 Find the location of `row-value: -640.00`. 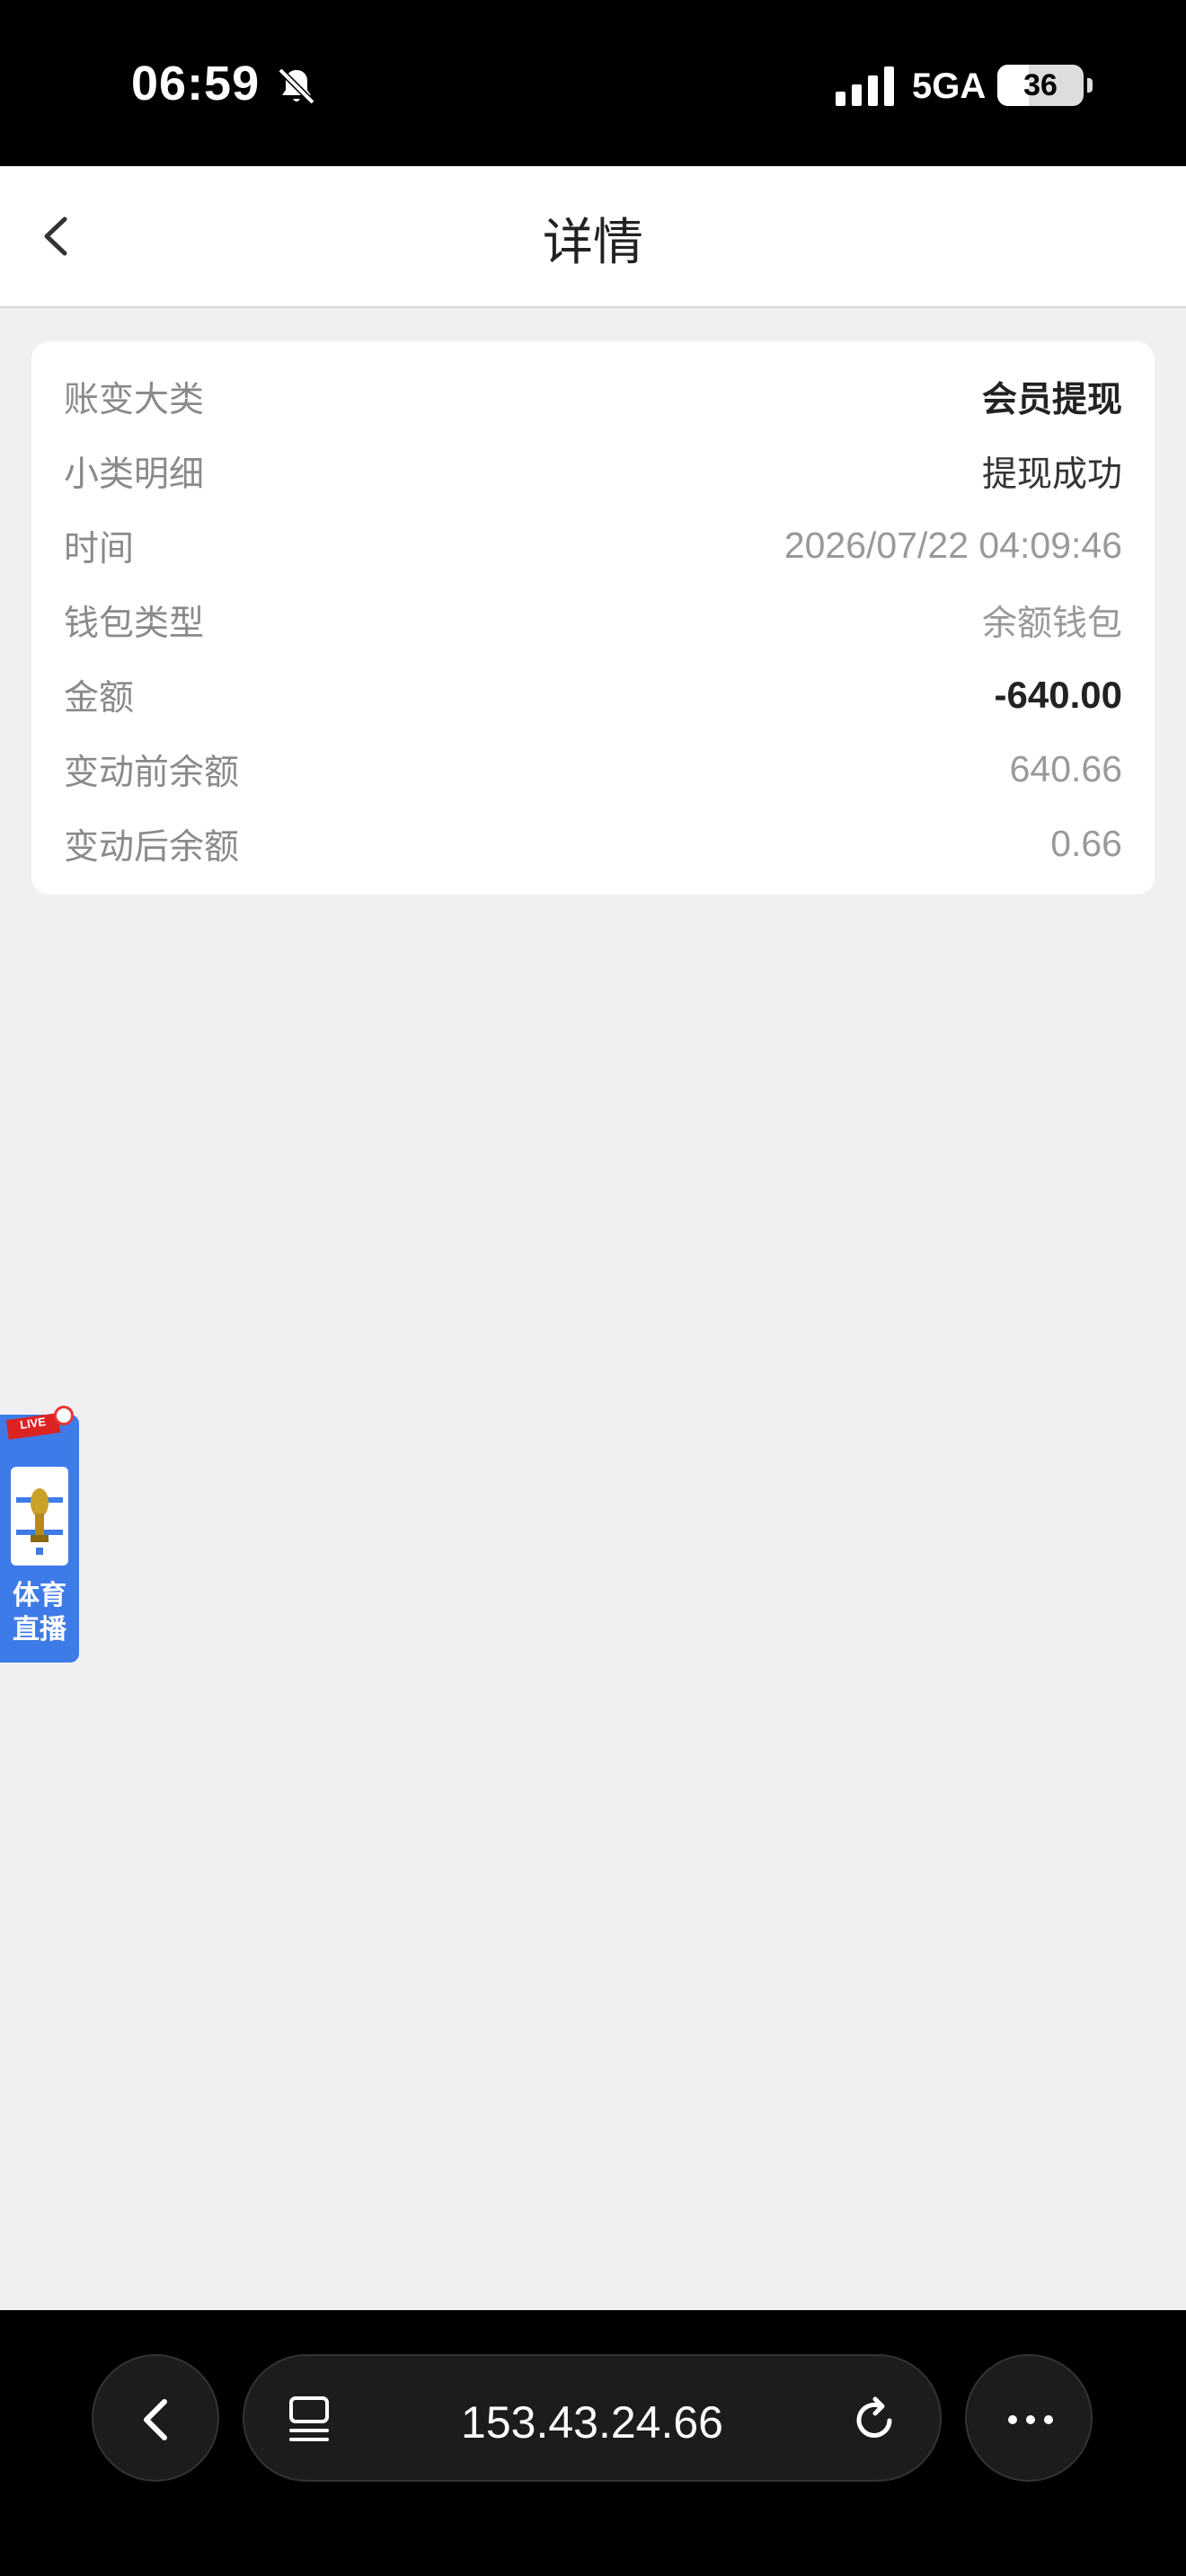

row-value: -640.00 is located at coordinates (1058, 694).